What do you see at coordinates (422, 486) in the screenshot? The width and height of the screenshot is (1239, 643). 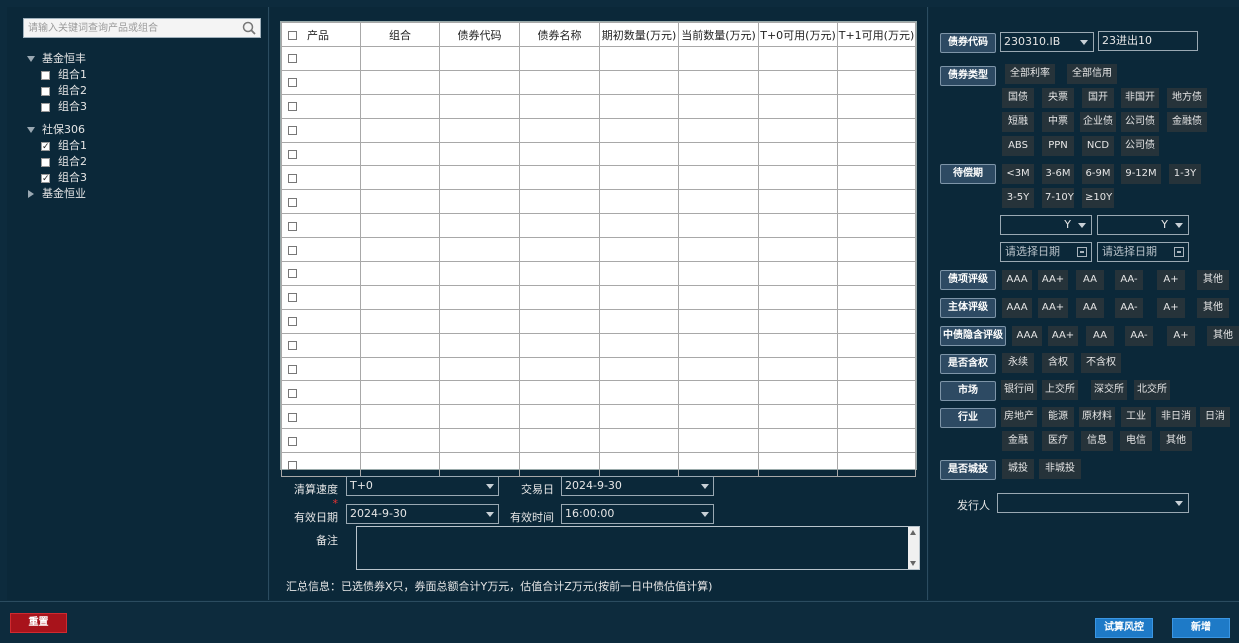 I see `clearing-speed-select: T+0` at bounding box center [422, 486].